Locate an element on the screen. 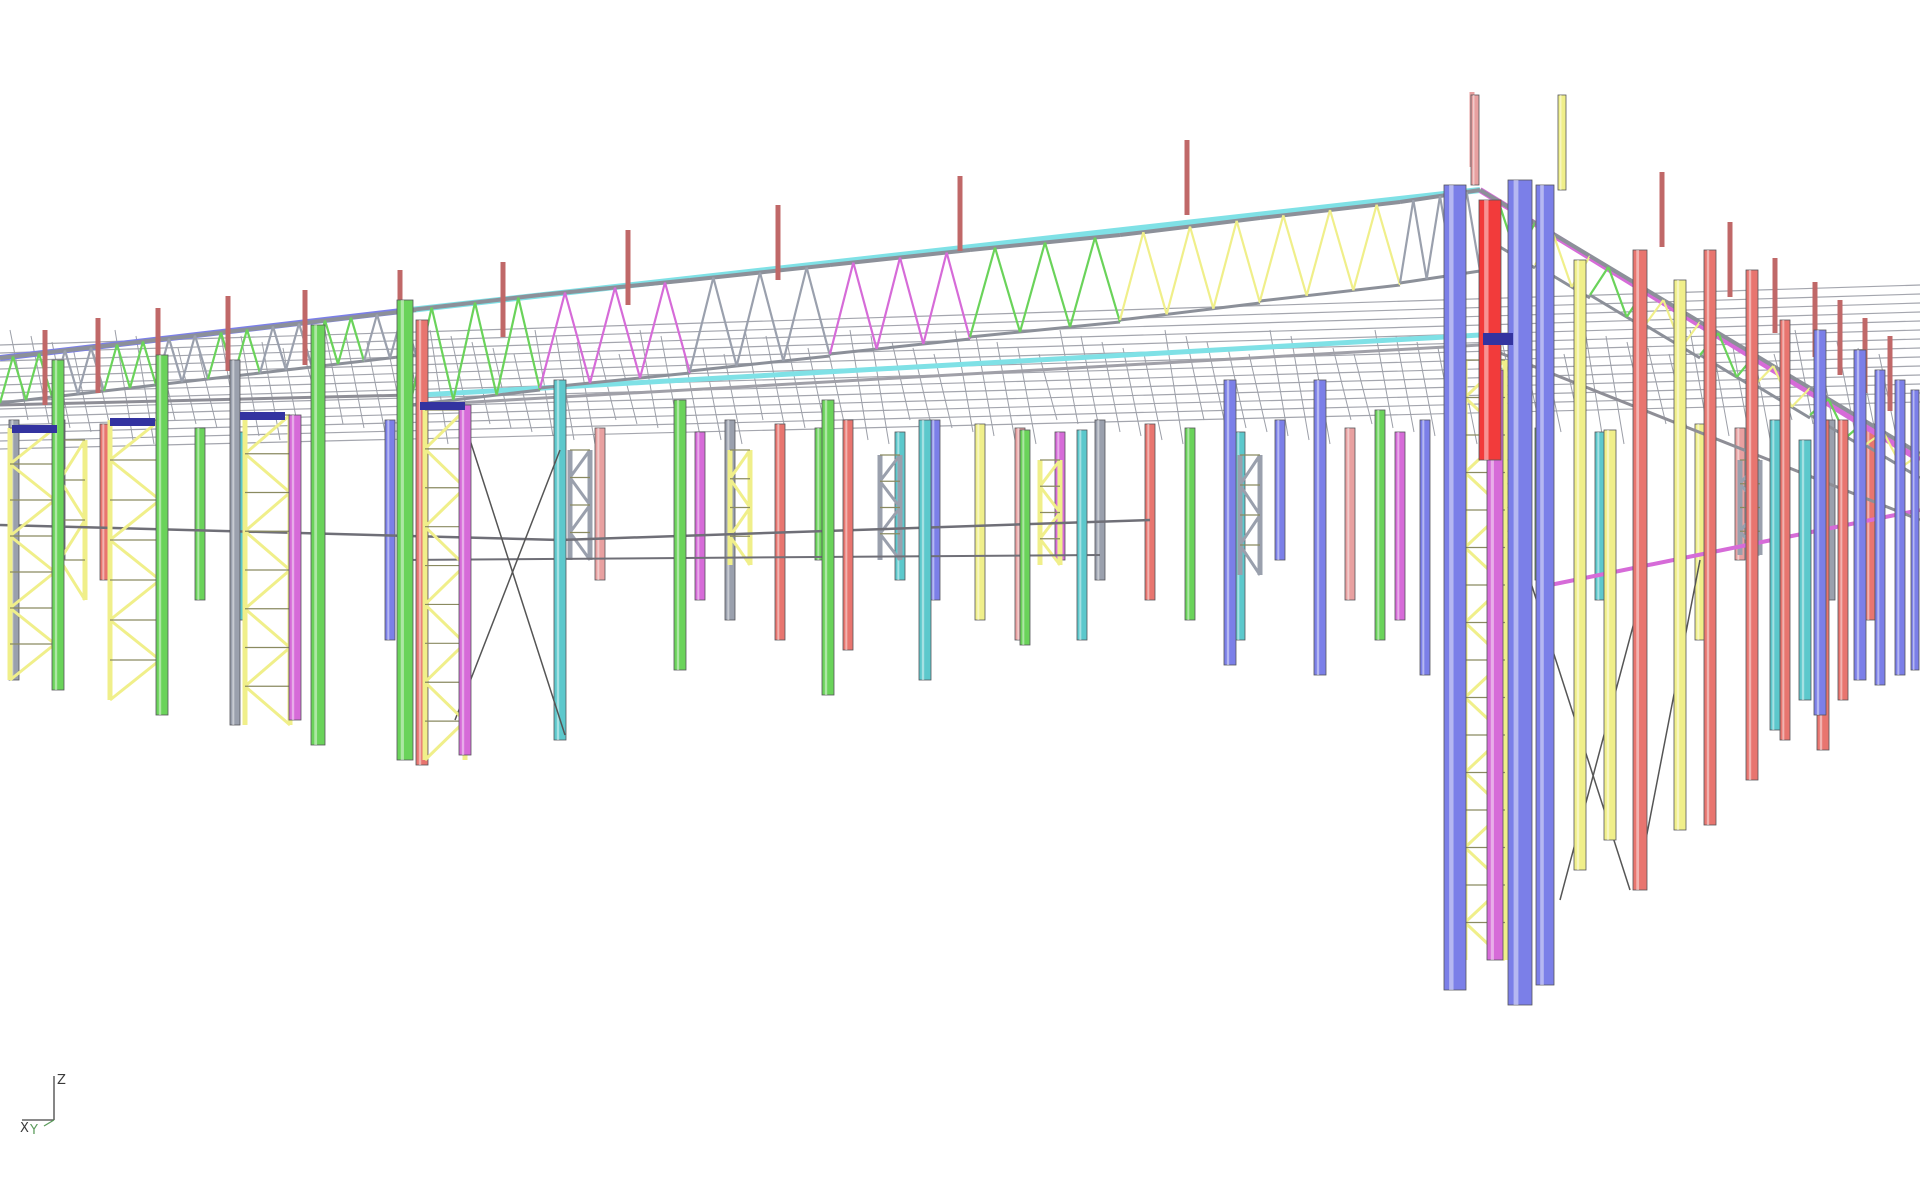 The image size is (1920, 1186). right-roof-truss-web is located at coordinates (1654, 312).